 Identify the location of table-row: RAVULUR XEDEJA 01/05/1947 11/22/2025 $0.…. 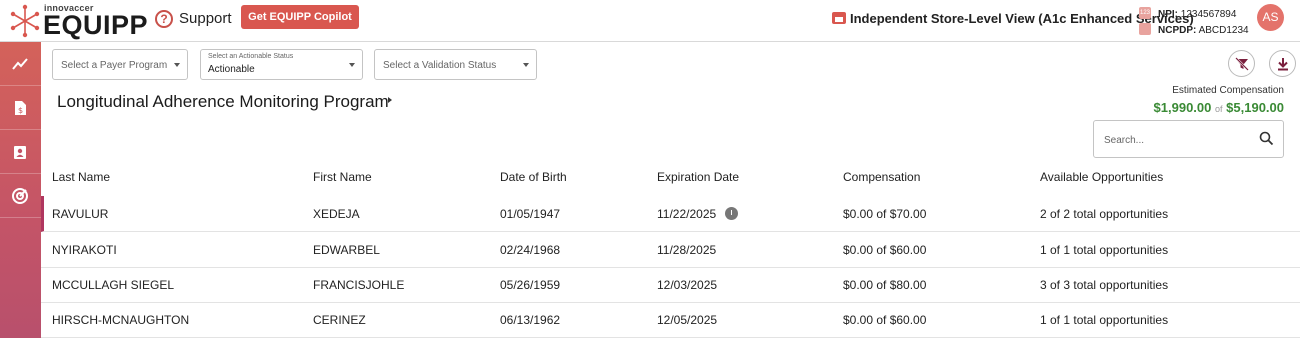
(670, 214).